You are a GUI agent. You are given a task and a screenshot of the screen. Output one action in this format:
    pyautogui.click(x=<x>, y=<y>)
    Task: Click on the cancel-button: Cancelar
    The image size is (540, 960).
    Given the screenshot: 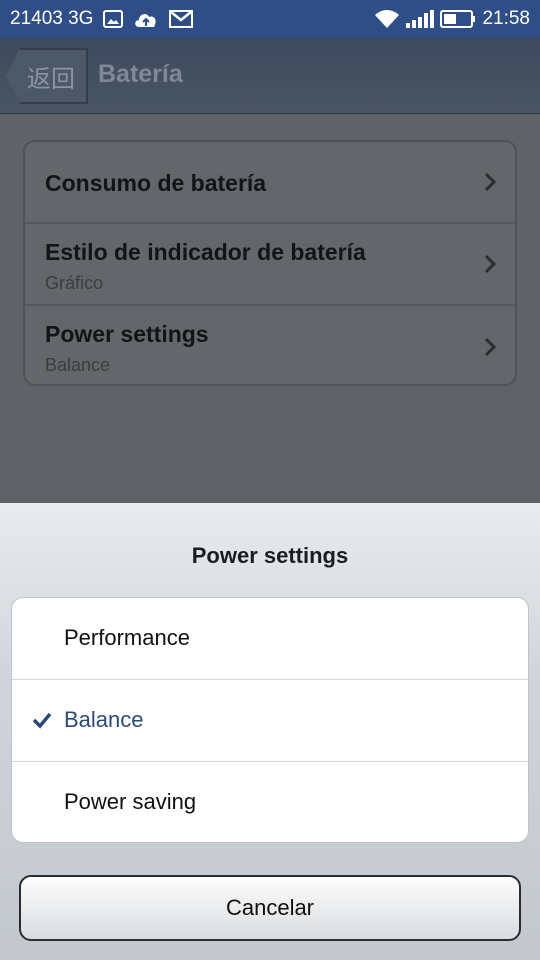 What is the action you would take?
    pyautogui.click(x=270, y=908)
    